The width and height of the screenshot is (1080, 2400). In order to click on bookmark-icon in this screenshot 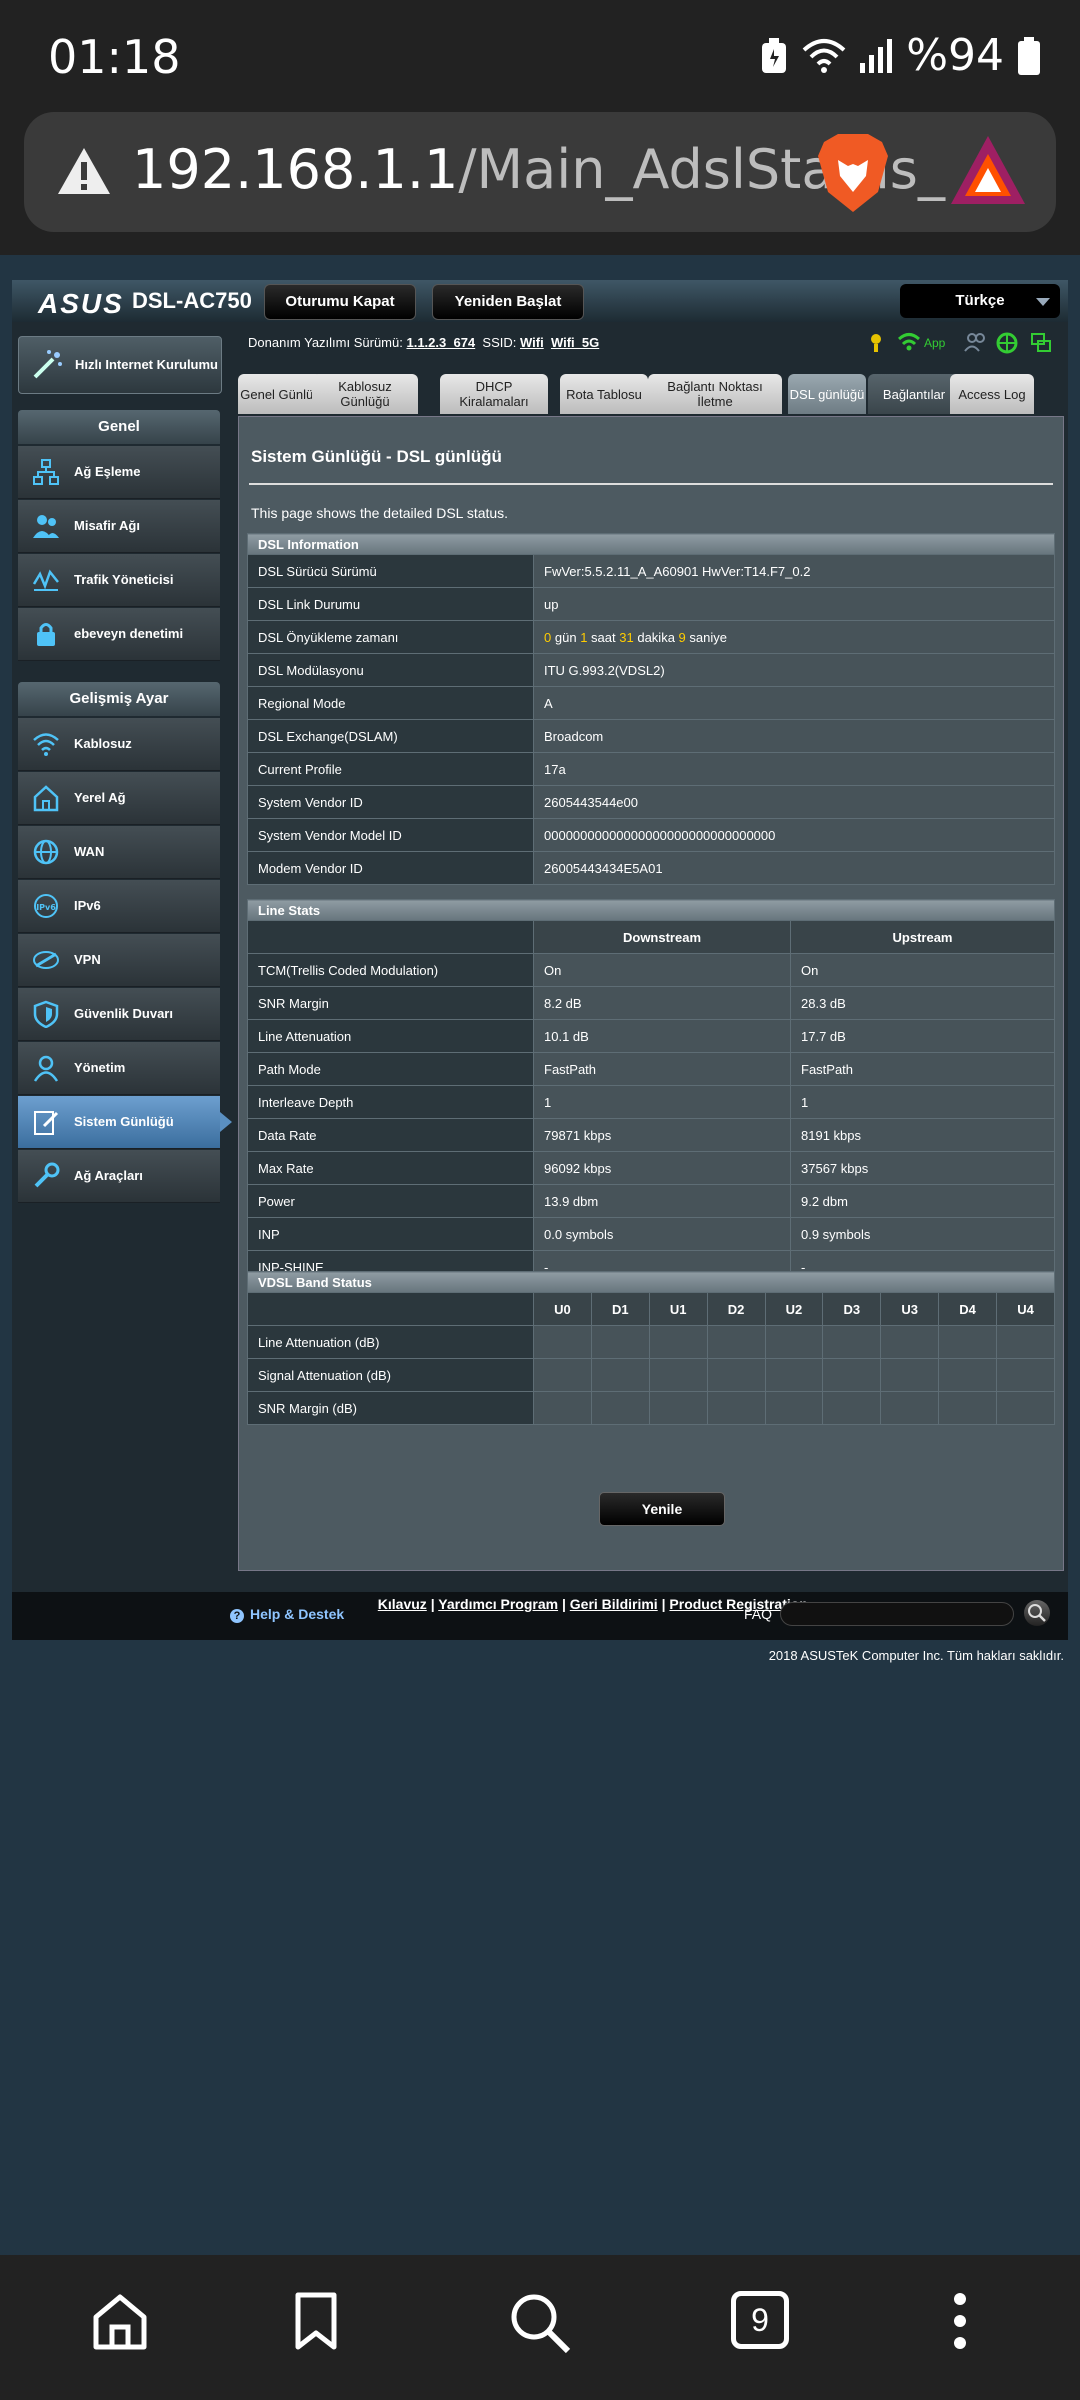, I will do `click(316, 2321)`.